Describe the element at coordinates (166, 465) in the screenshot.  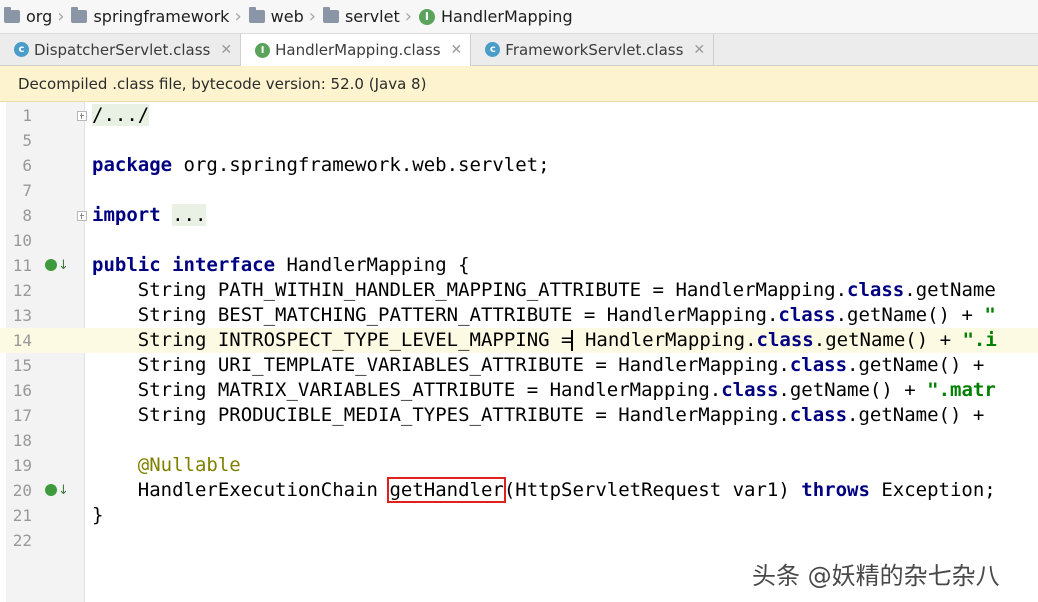
I see `code-line-19: @Nullable` at that location.